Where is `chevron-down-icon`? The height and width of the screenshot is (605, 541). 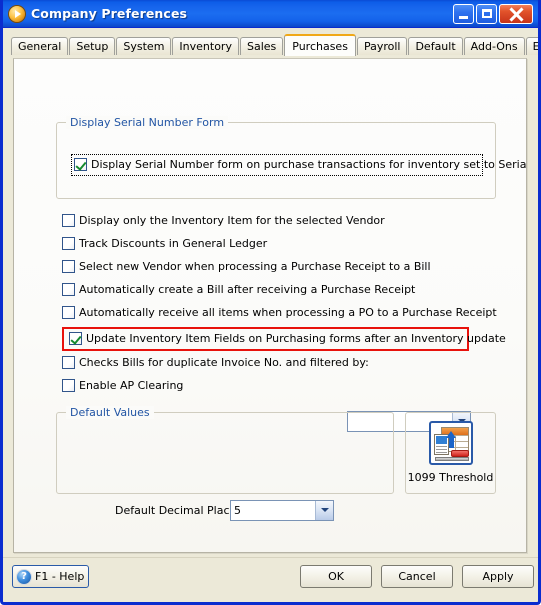 chevron-down-icon is located at coordinates (324, 510).